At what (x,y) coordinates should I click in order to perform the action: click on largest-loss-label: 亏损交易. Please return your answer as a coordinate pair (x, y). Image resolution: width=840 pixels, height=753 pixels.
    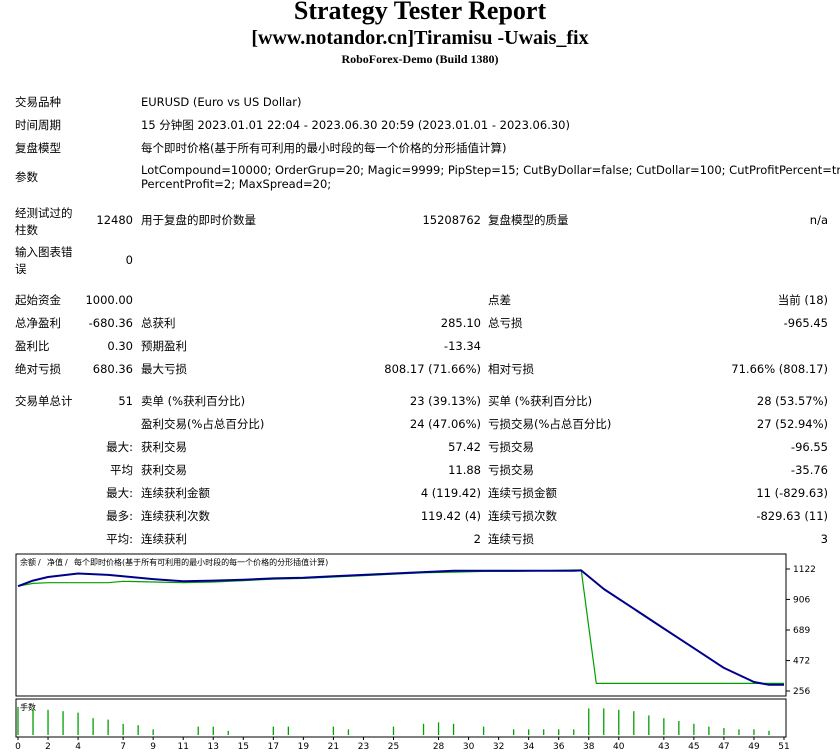
    Looking at the image, I should click on (511, 447).